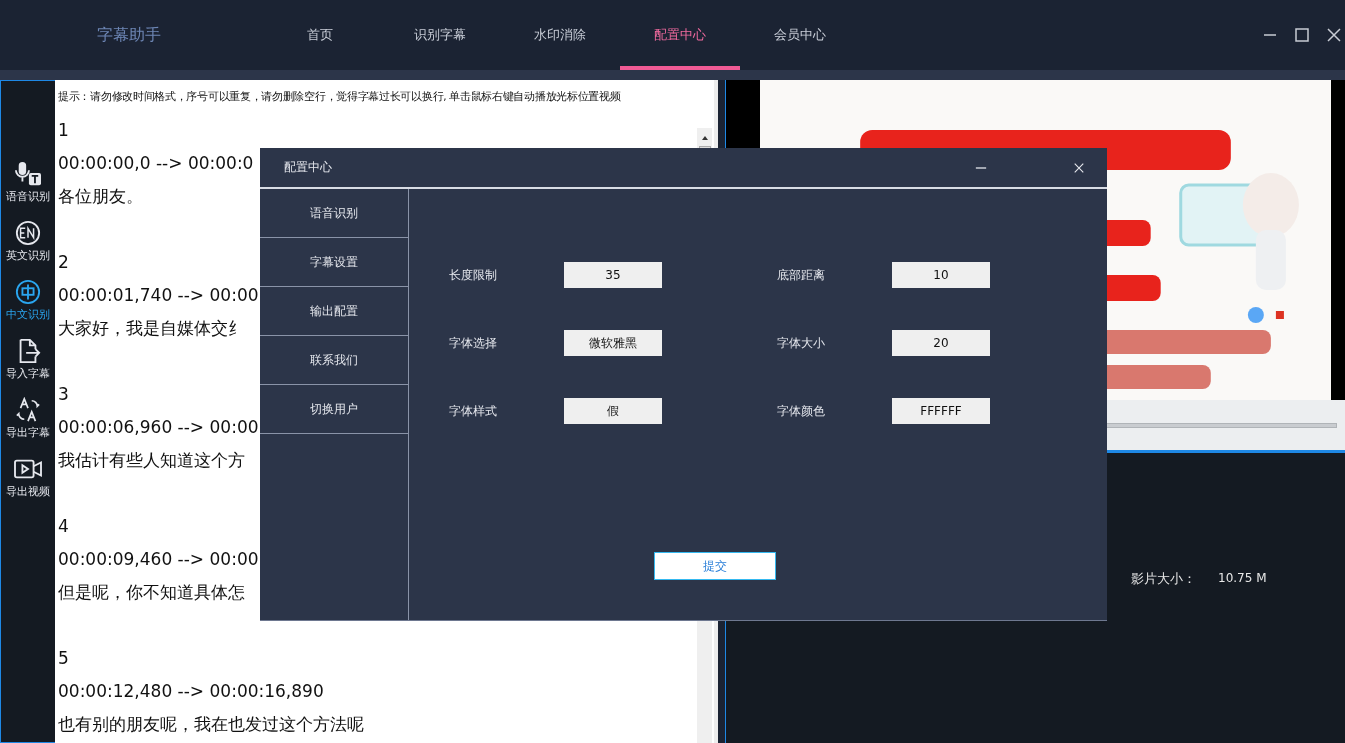 The width and height of the screenshot is (1345, 743). Describe the element at coordinates (1242, 578) in the screenshot. I see `file-size-value: 10.75 M` at that location.